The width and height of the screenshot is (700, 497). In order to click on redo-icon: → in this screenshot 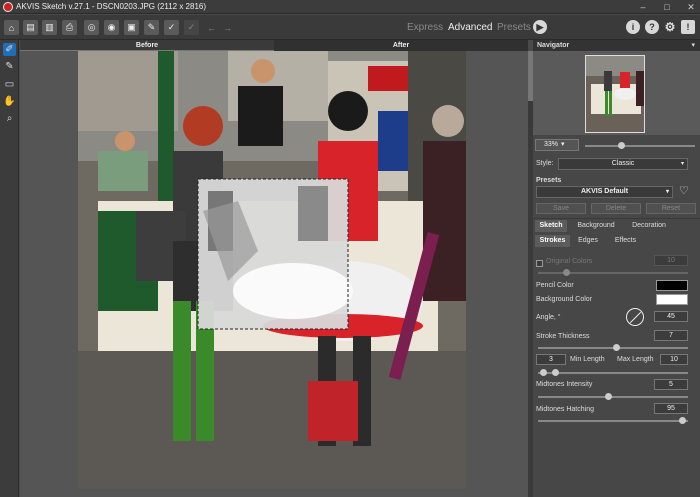, I will do `click(227, 27)`.